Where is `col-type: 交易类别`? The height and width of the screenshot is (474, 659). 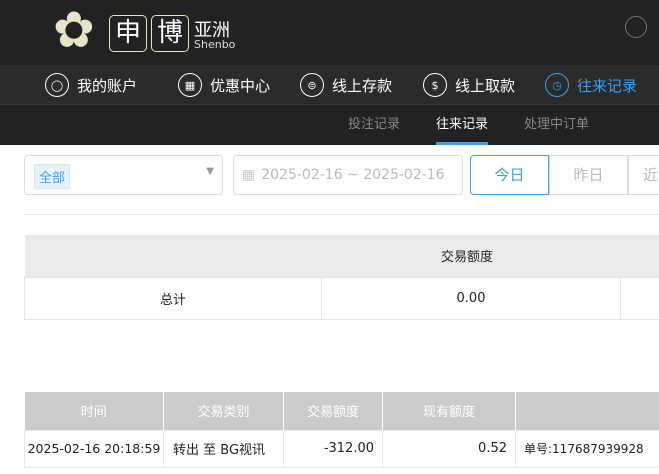
col-type: 交易类别 is located at coordinates (223, 411).